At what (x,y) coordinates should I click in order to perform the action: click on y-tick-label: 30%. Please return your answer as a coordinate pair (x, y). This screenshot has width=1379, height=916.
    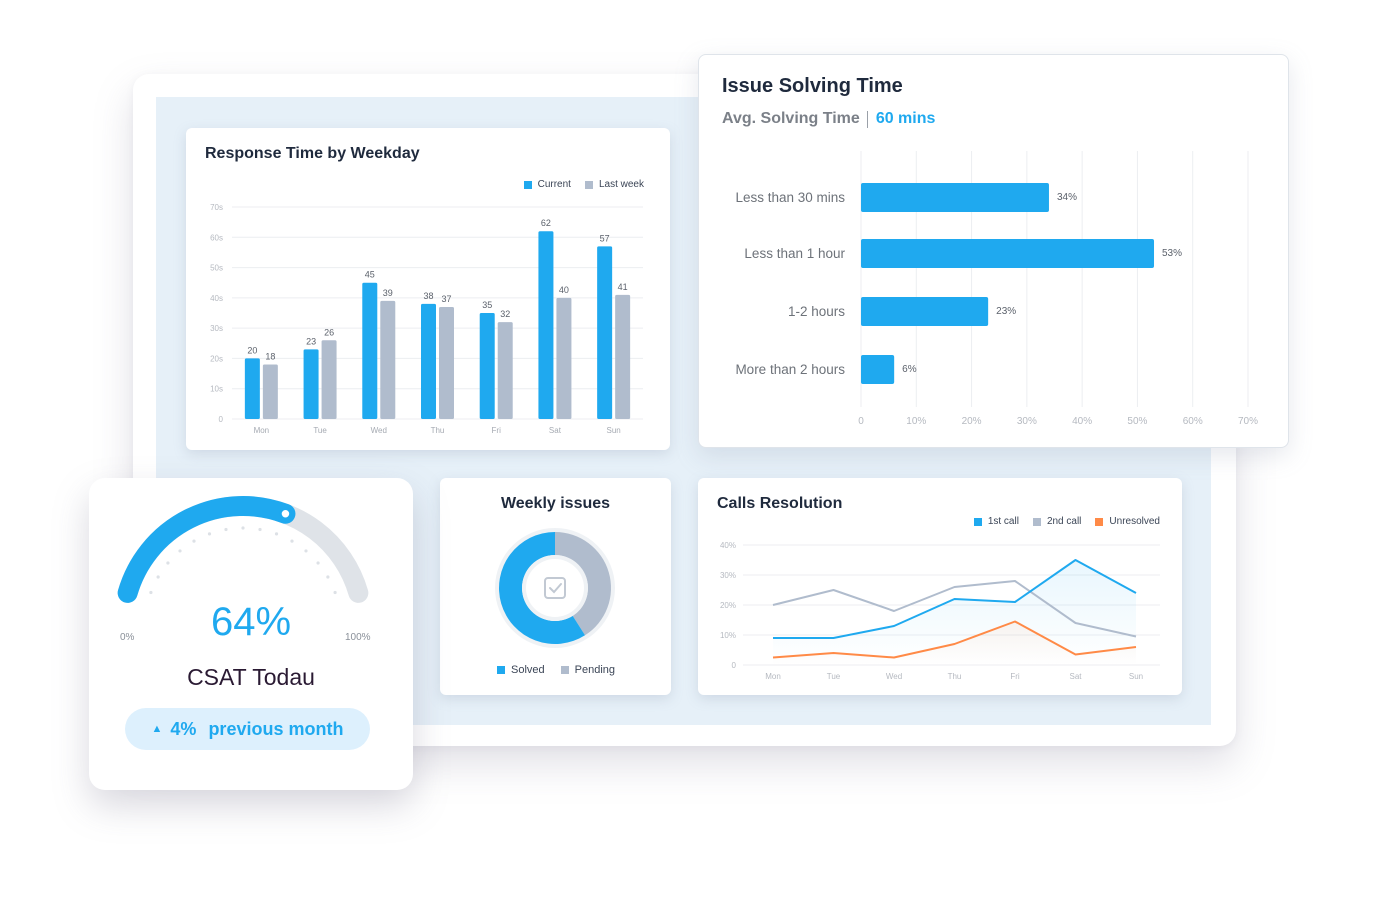
    Looking at the image, I should click on (728, 575).